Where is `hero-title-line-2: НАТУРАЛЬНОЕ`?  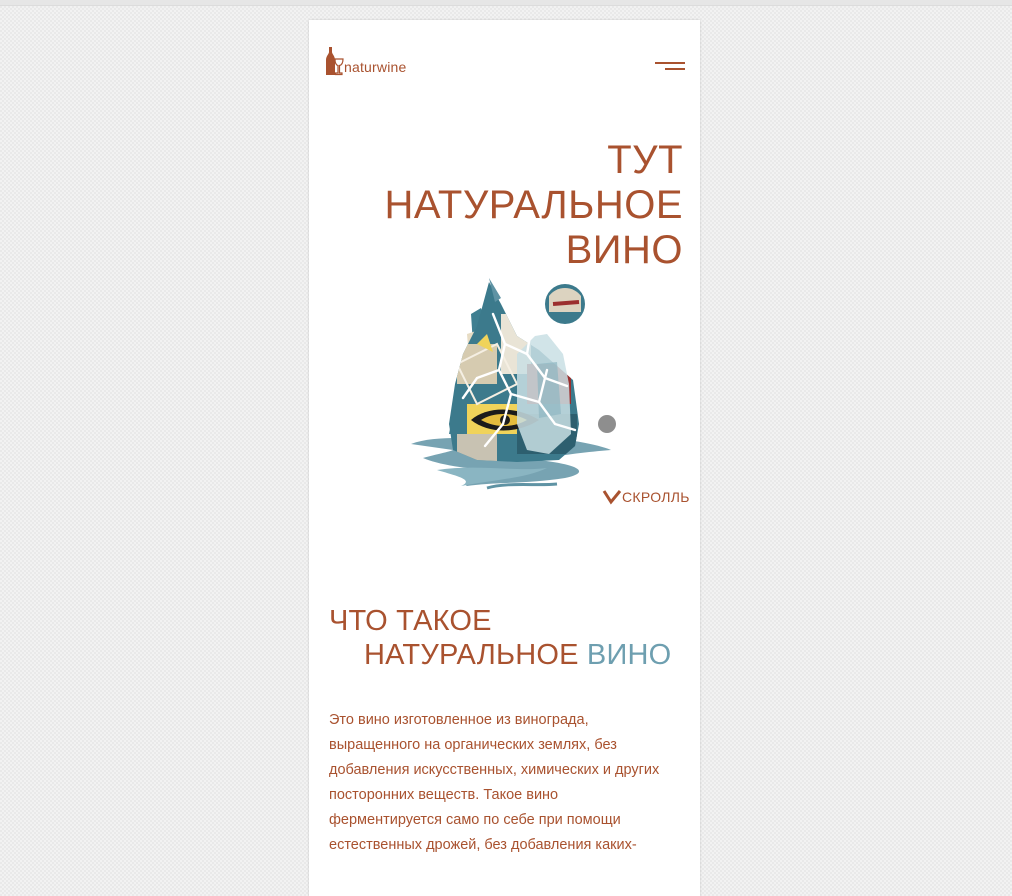 hero-title-line-2: НАТУРАЛЬНОЕ is located at coordinates (533, 205).